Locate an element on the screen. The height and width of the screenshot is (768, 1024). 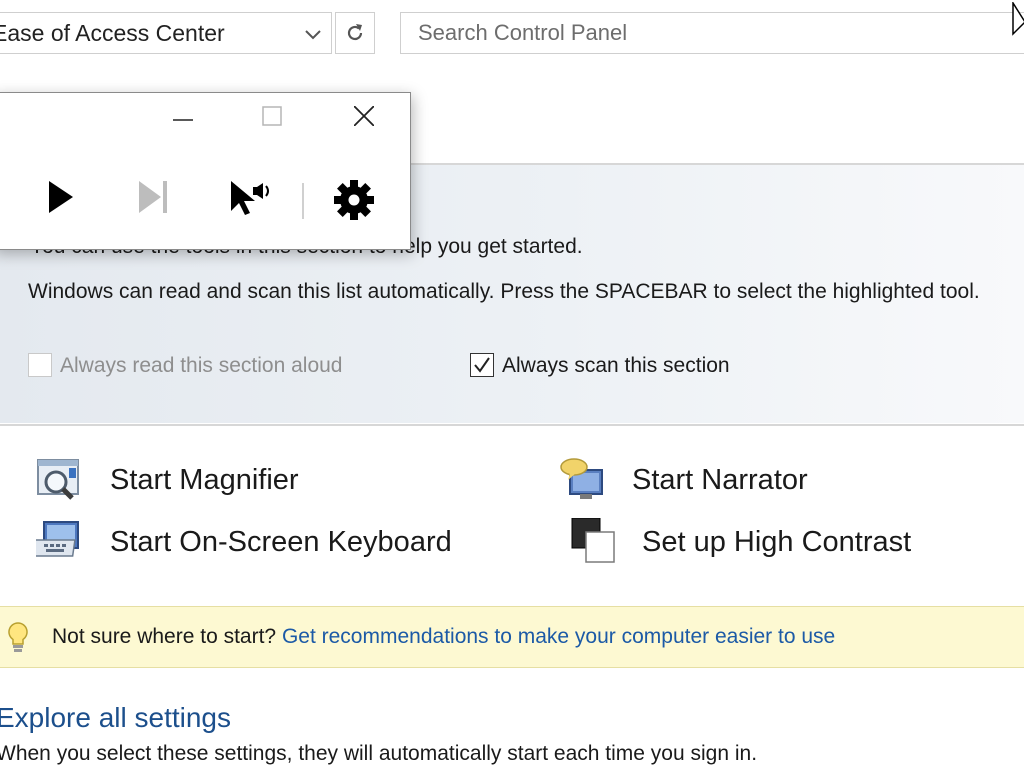
refresh-button is located at coordinates (355, 33).